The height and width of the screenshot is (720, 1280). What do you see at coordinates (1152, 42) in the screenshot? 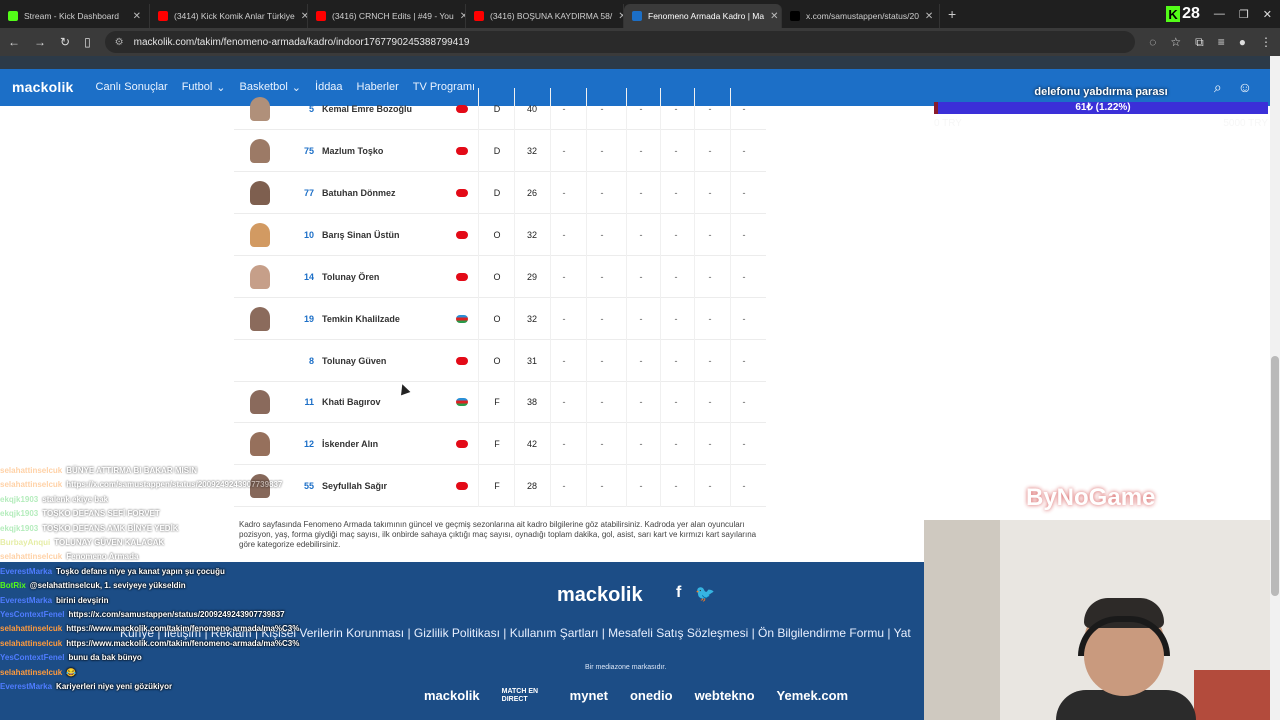
I see `eye-off-icon: ◌` at bounding box center [1152, 42].